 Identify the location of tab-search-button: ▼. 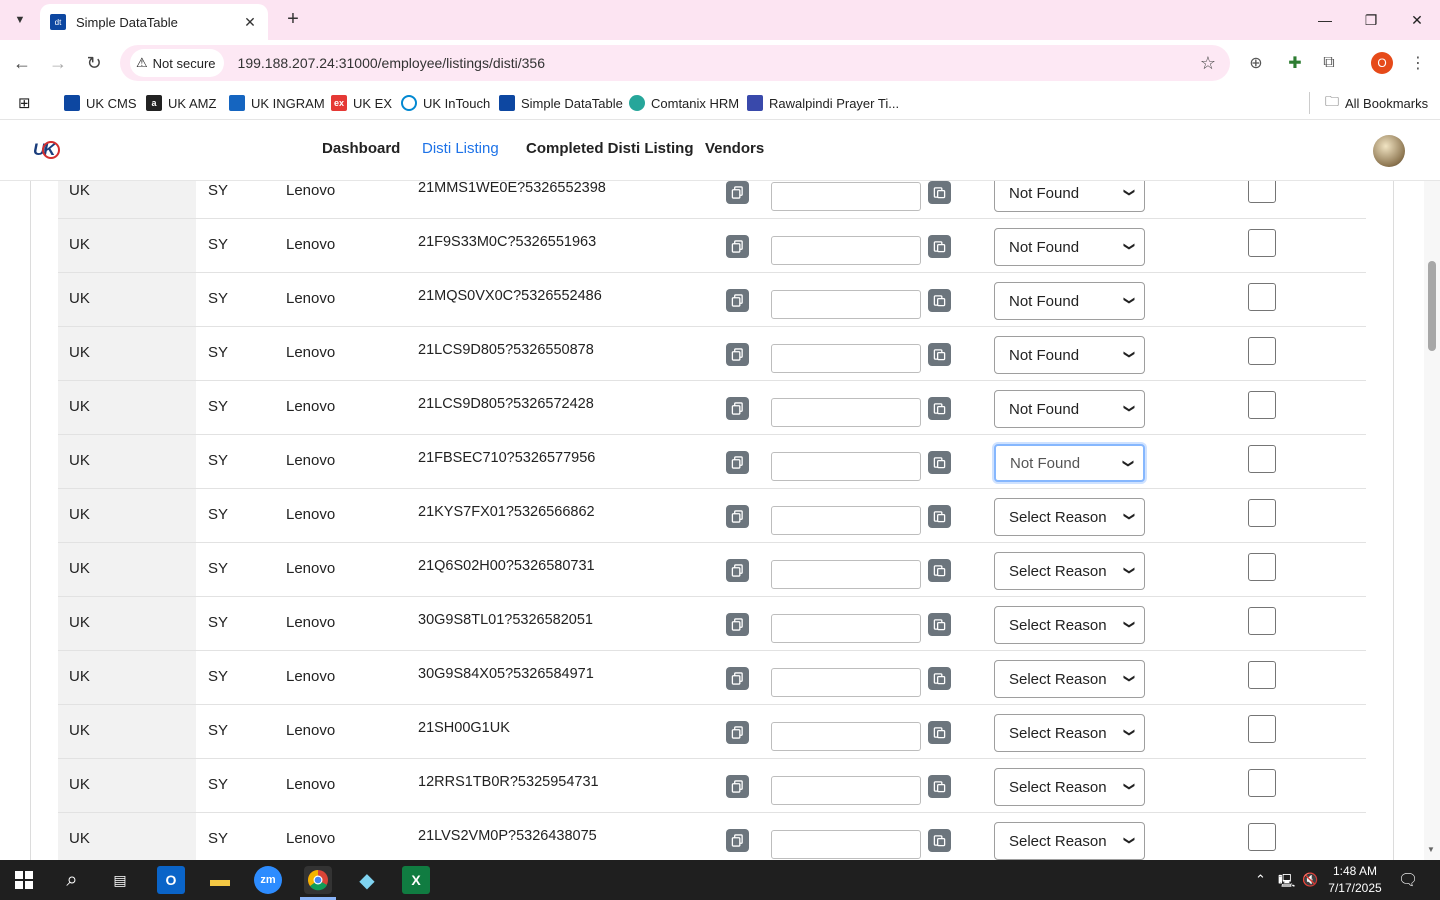
(20, 20).